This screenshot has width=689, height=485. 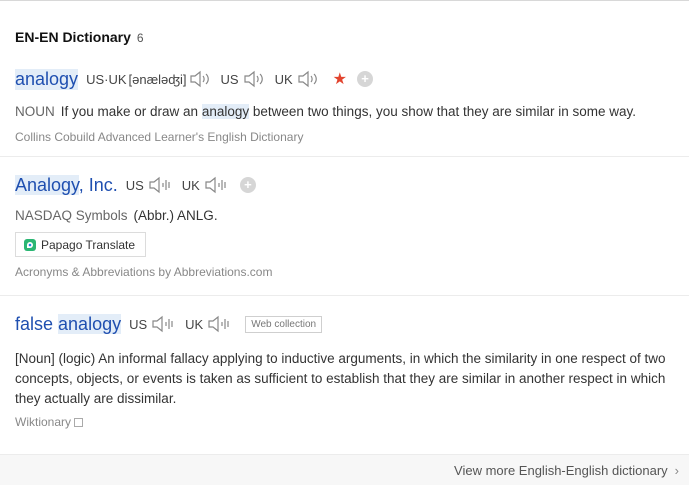 What do you see at coordinates (344, 0) in the screenshot?
I see `top-border` at bounding box center [344, 0].